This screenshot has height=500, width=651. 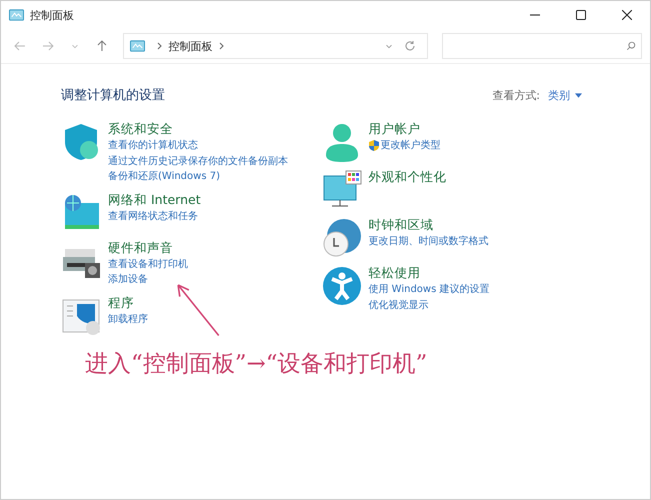 What do you see at coordinates (429, 290) in the screenshot?
I see `category-link: 使用 Windows 建议的设置` at bounding box center [429, 290].